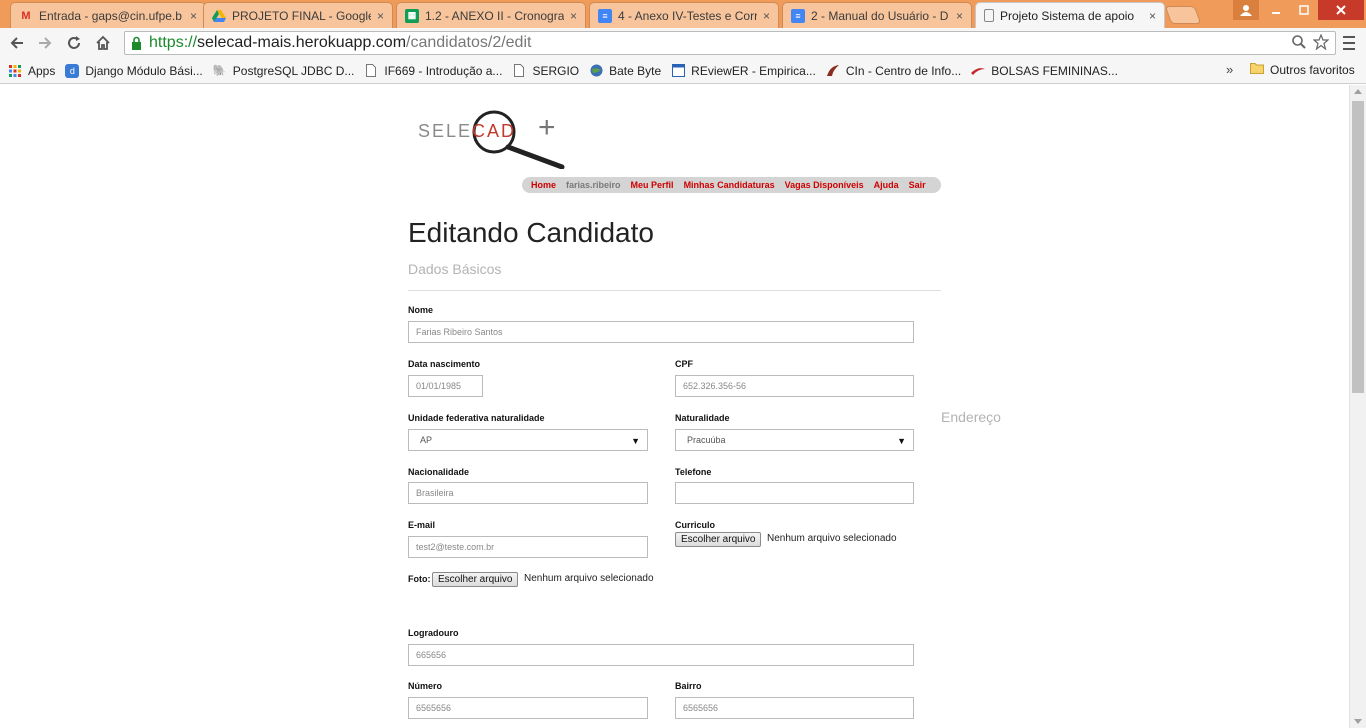 This screenshot has width=1366, height=728. I want to click on scroll-up-arrow-icon, so click(1358, 91).